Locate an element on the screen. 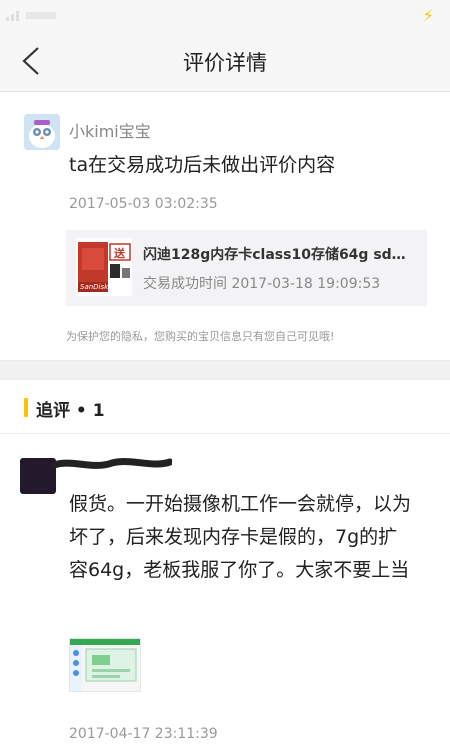 This screenshot has height=750, width=450. owl-avatar-icon is located at coordinates (42, 132).